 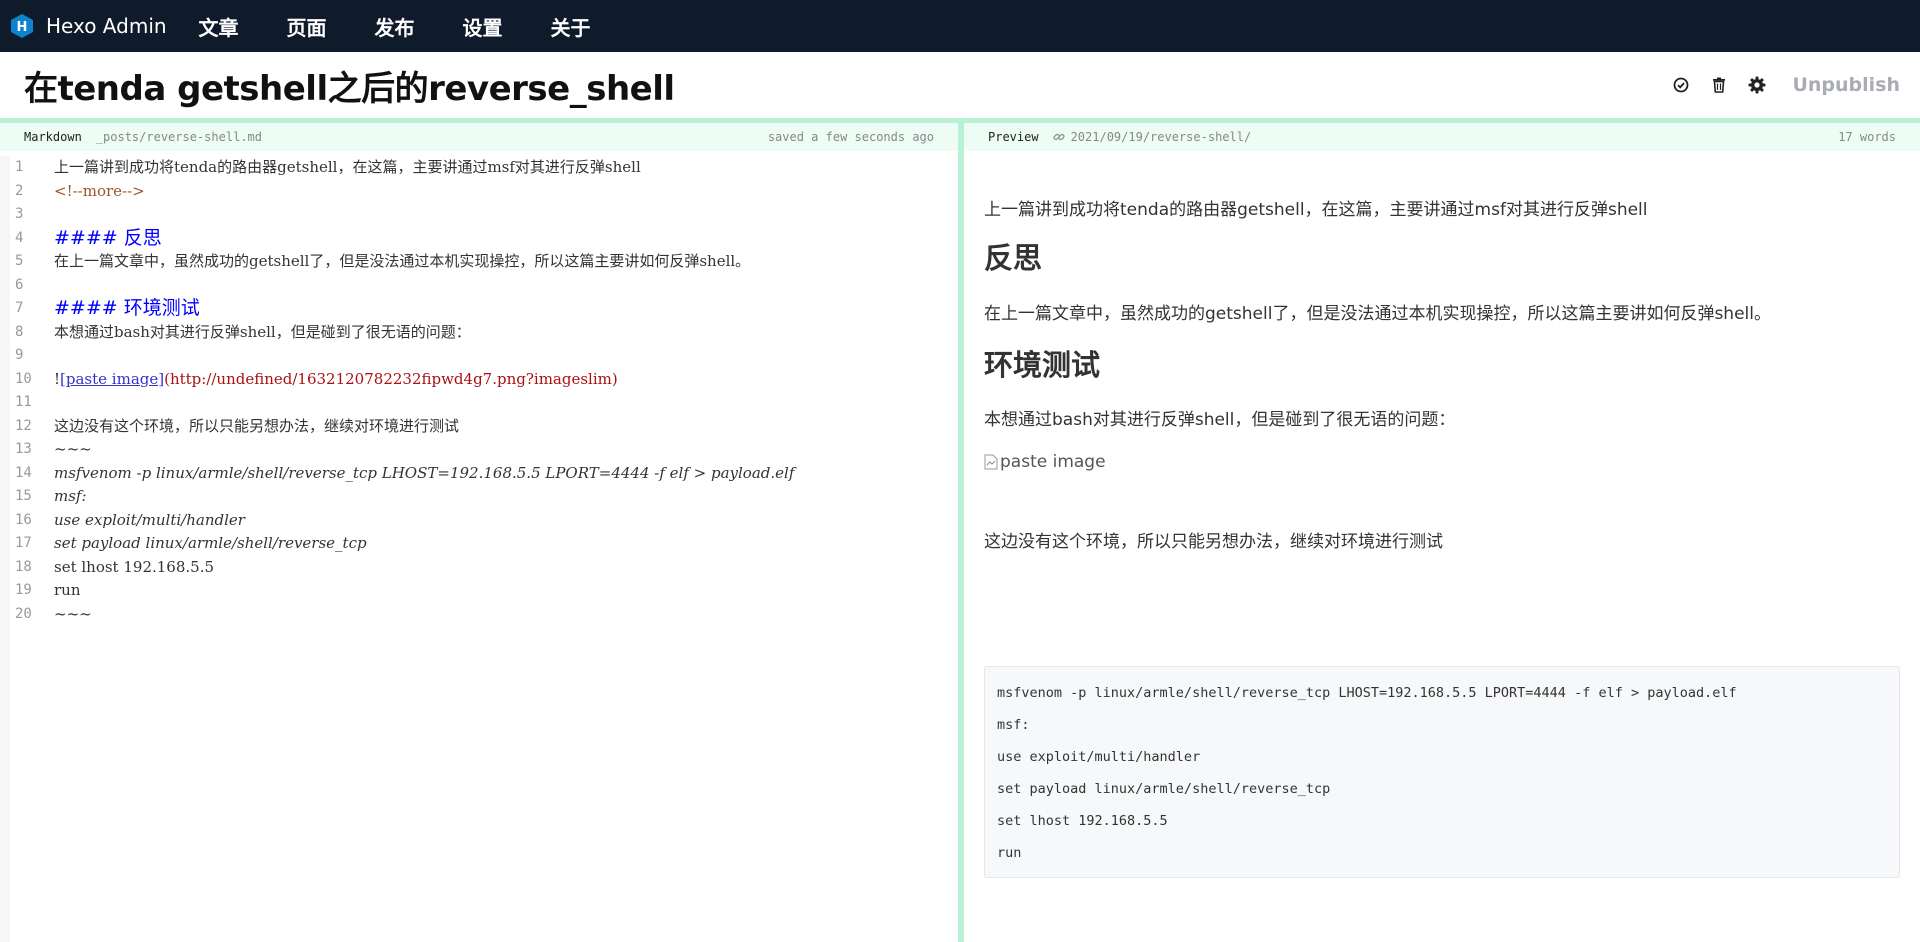 What do you see at coordinates (23, 449) in the screenshot?
I see `line-number: 13` at bounding box center [23, 449].